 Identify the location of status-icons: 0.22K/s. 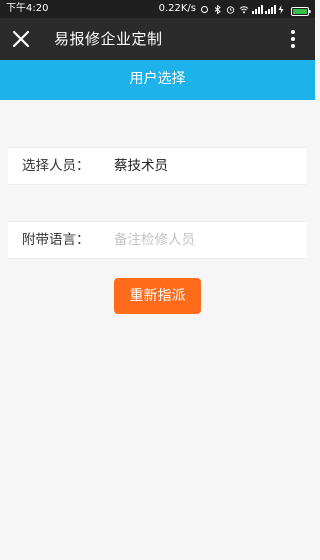
(235, 9).